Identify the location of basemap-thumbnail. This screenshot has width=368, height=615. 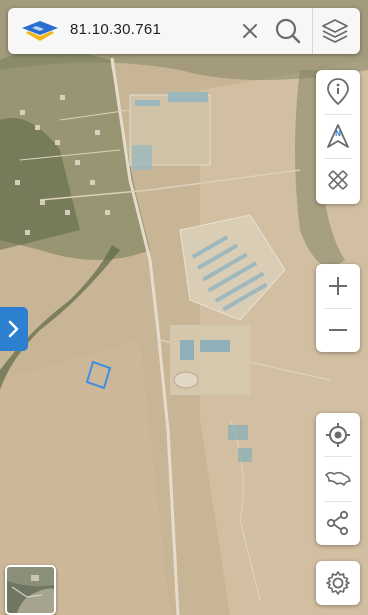
(30, 590).